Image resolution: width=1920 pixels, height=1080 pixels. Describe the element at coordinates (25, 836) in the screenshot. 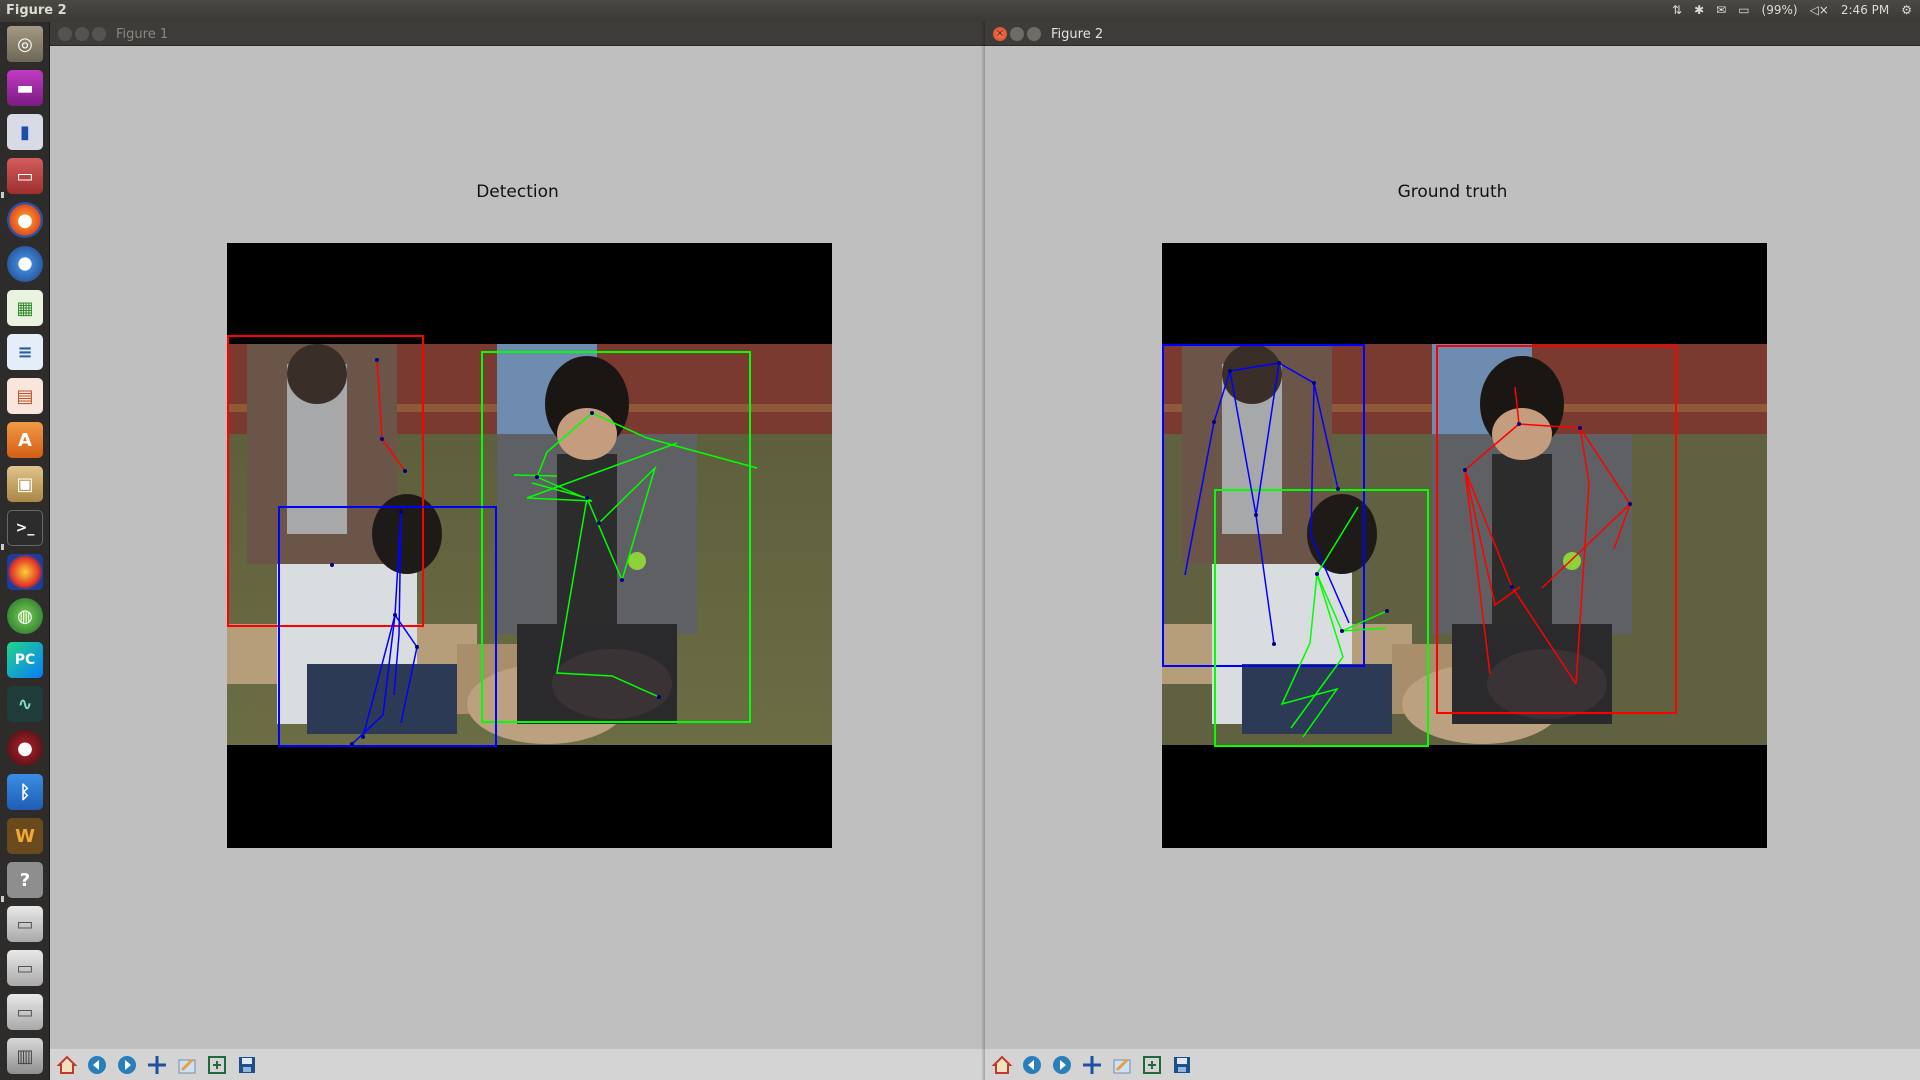

I see `oscilloscope-icon: W` at that location.